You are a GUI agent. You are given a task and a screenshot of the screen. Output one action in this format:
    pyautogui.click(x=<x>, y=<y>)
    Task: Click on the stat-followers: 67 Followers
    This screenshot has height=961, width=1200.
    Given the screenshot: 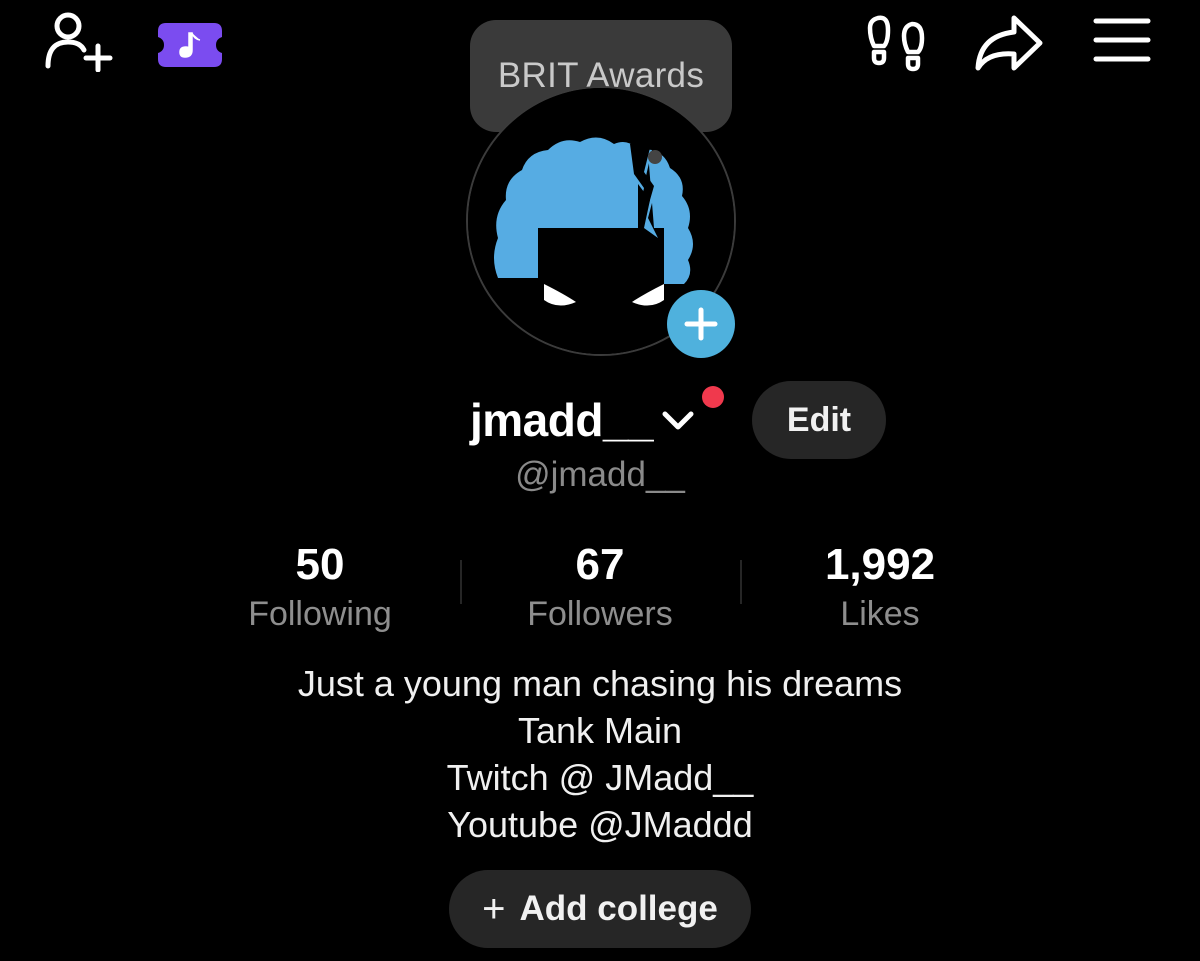 What is the action you would take?
    pyautogui.click(x=600, y=587)
    